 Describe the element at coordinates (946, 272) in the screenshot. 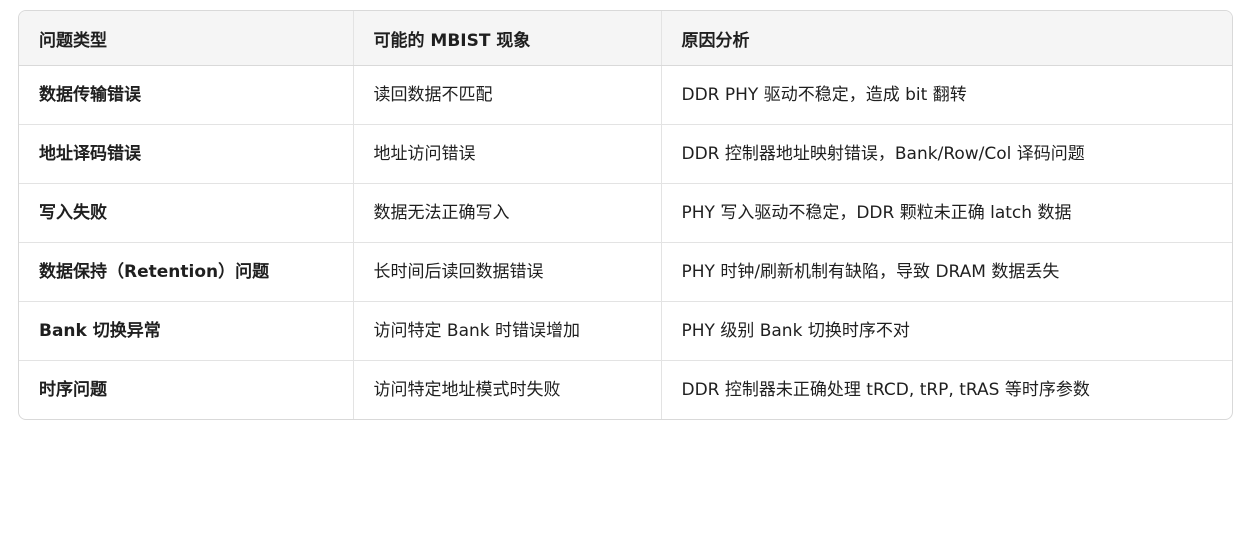

I see `cause-cell: PHY 时钟/刷新机制有缺陷，导致 DRAM 数据丢失` at that location.